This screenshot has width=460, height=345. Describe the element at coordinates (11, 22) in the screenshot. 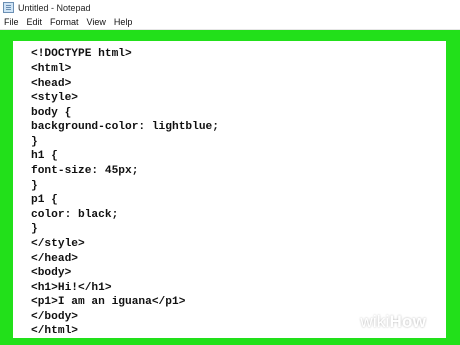

I see `menu-file: File` at that location.